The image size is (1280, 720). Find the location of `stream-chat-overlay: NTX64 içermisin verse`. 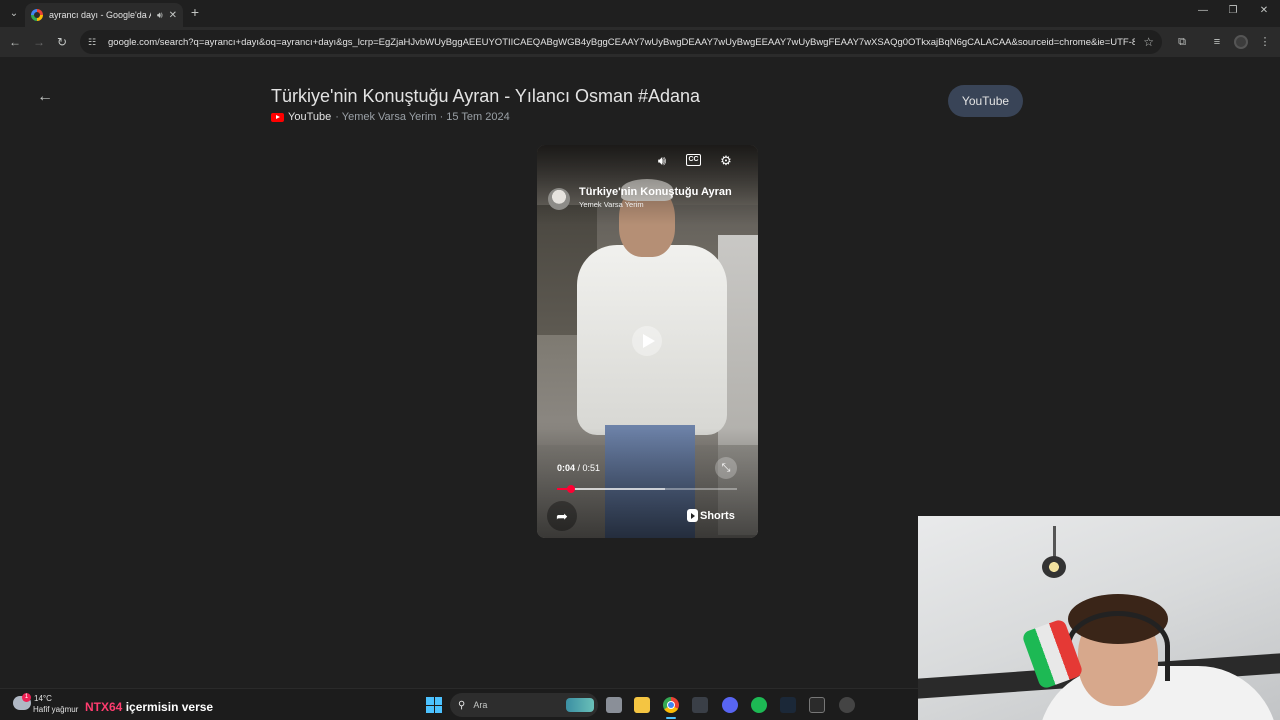

stream-chat-overlay: NTX64 içermisin verse is located at coordinates (149, 707).